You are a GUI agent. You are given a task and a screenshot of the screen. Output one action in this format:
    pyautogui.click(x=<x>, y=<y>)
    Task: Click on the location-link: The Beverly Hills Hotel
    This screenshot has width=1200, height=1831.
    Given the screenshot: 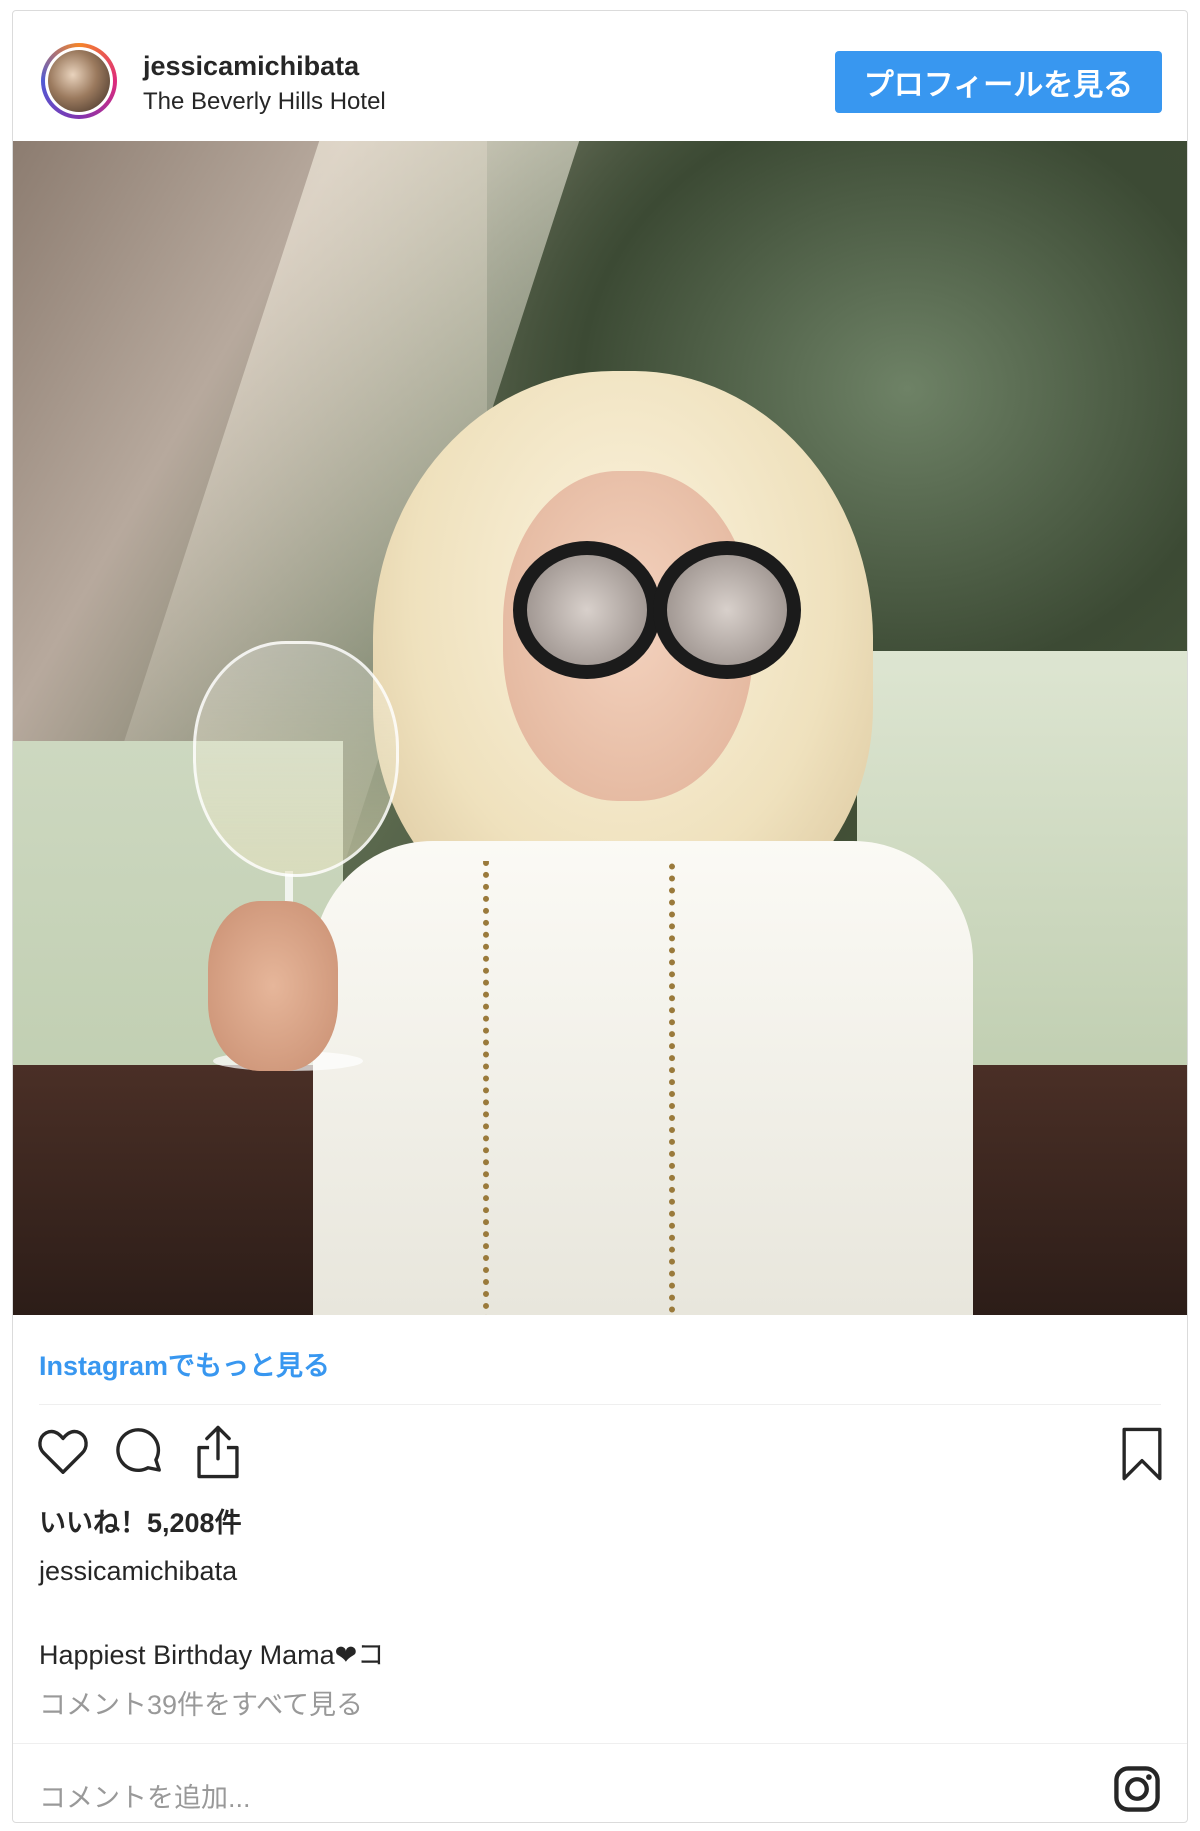 What is the action you would take?
    pyautogui.click(x=264, y=102)
    